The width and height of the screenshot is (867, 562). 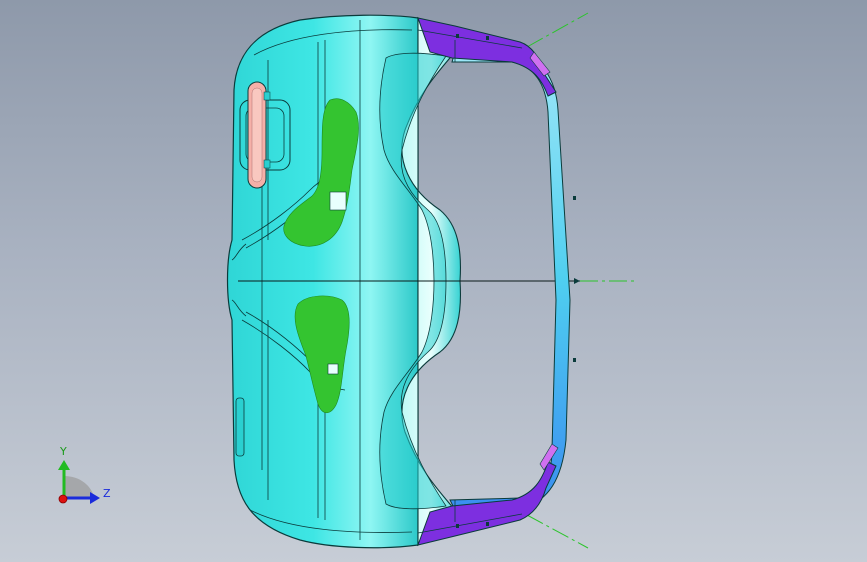 What do you see at coordinates (510, 280) in the screenshot?
I see `flange-outline` at bounding box center [510, 280].